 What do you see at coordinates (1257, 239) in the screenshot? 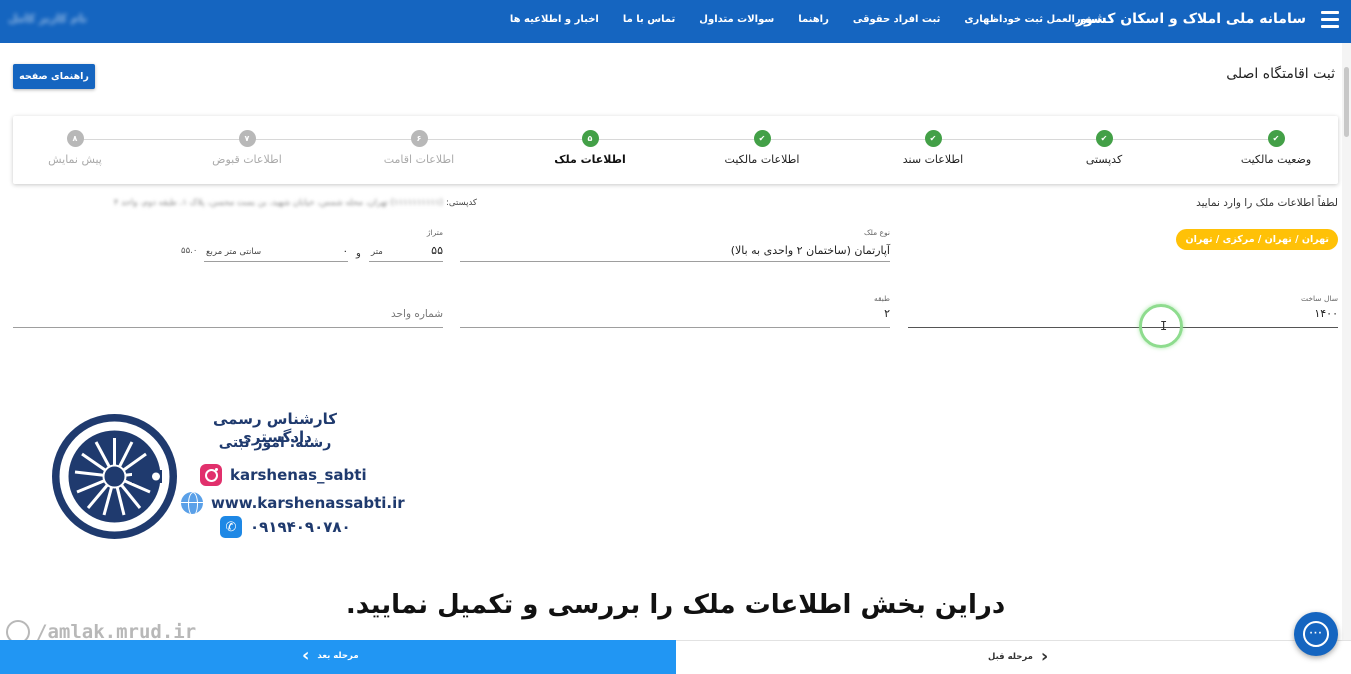
I see `location-chip: تهران / تهران / مرکزی / تهران` at bounding box center [1257, 239].